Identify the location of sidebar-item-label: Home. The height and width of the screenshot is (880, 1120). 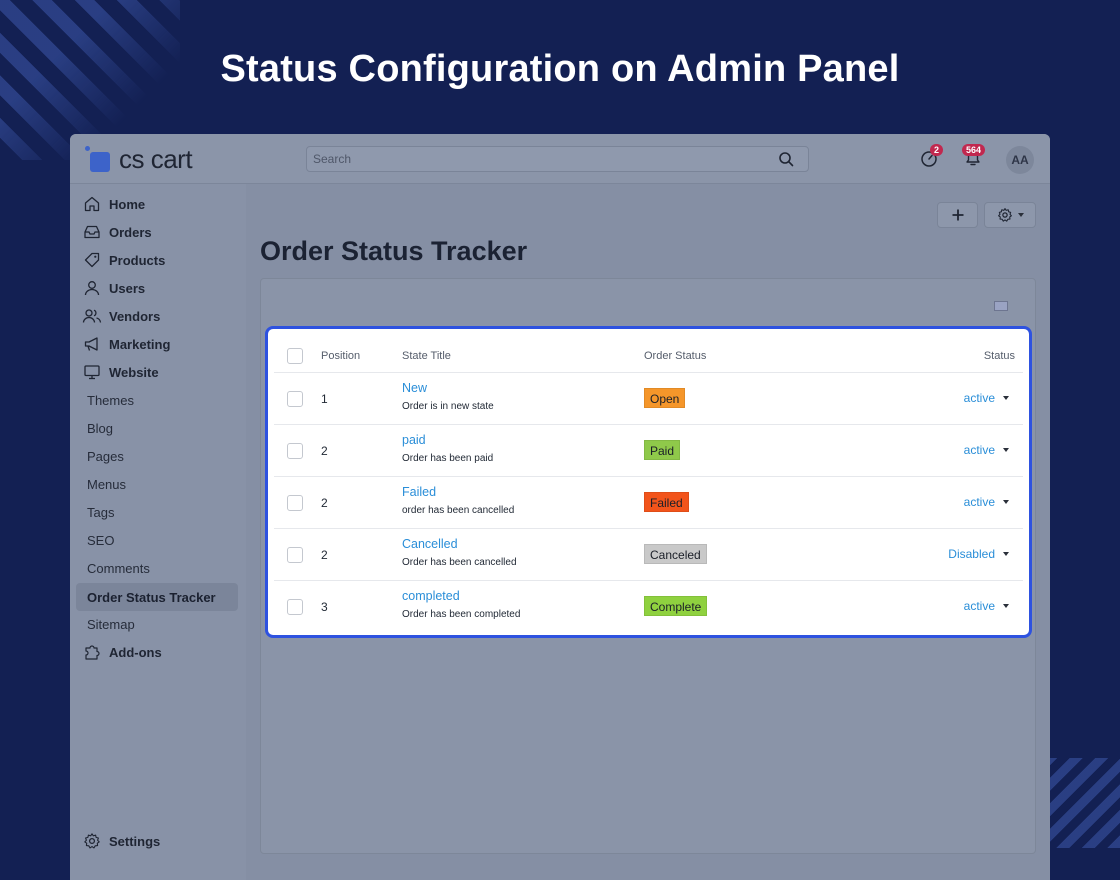
(127, 204).